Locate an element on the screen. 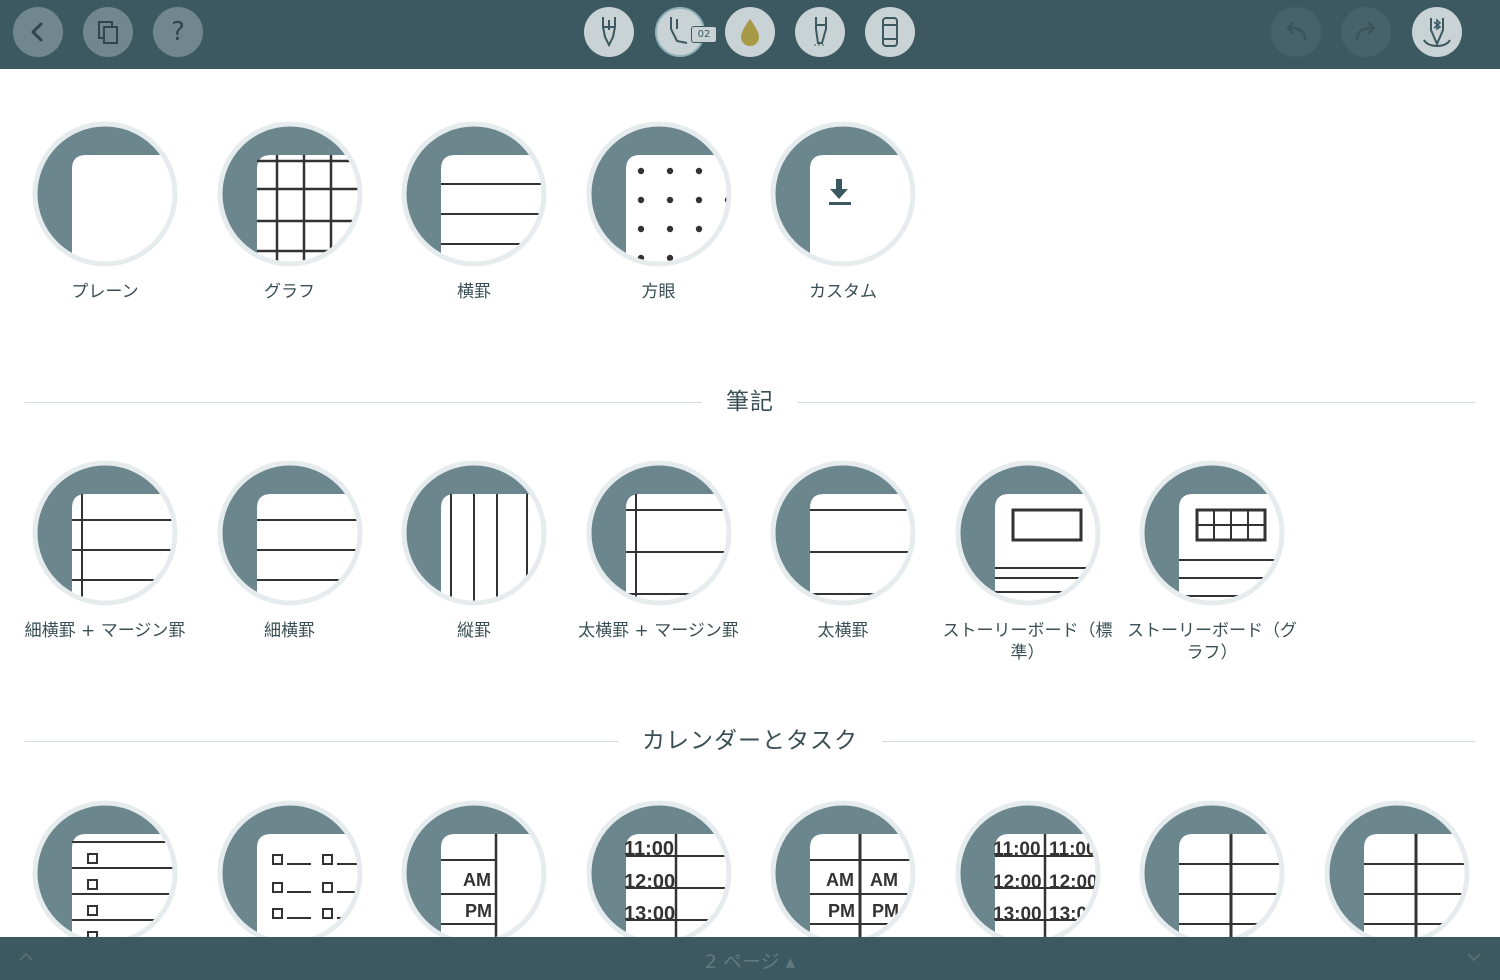 The image size is (1500, 980). template-graph: グラフ is located at coordinates (290, 212).